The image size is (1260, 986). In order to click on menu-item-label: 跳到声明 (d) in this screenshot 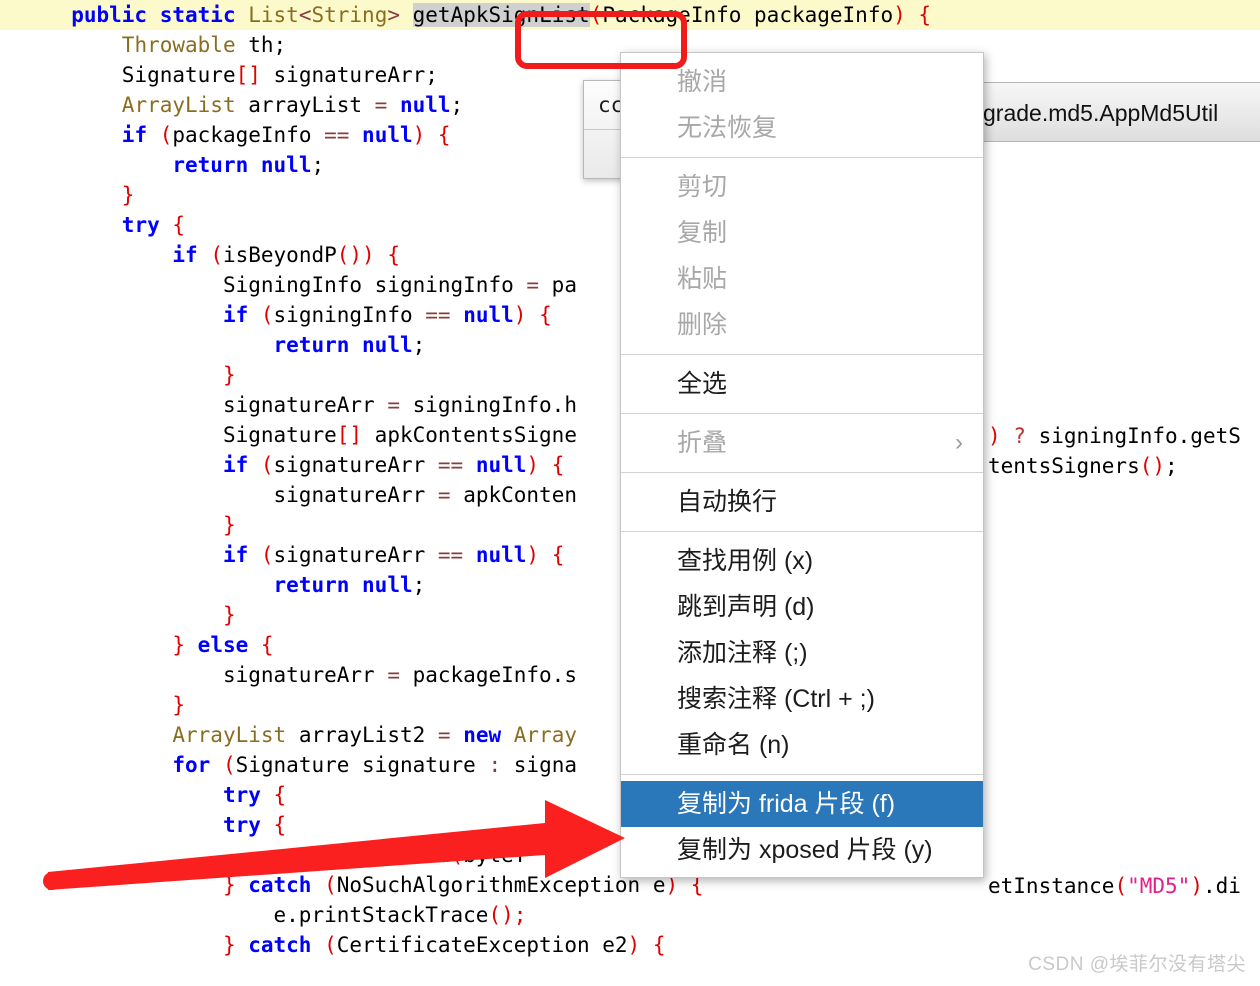, I will do `click(746, 607)`.